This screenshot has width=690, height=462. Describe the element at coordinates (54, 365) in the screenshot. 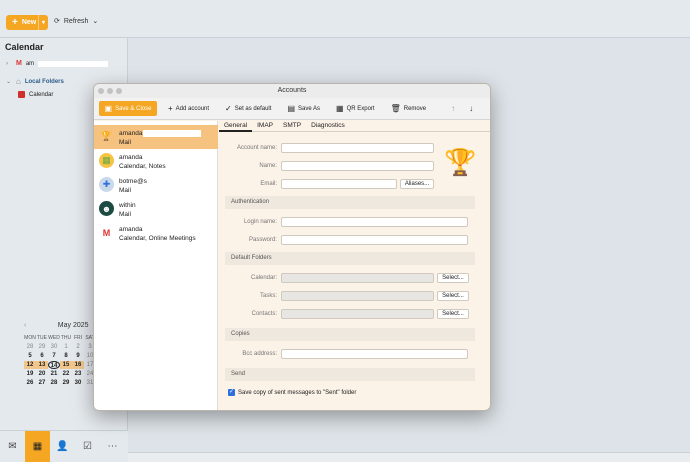

I see `calendar-day: 14` at that location.